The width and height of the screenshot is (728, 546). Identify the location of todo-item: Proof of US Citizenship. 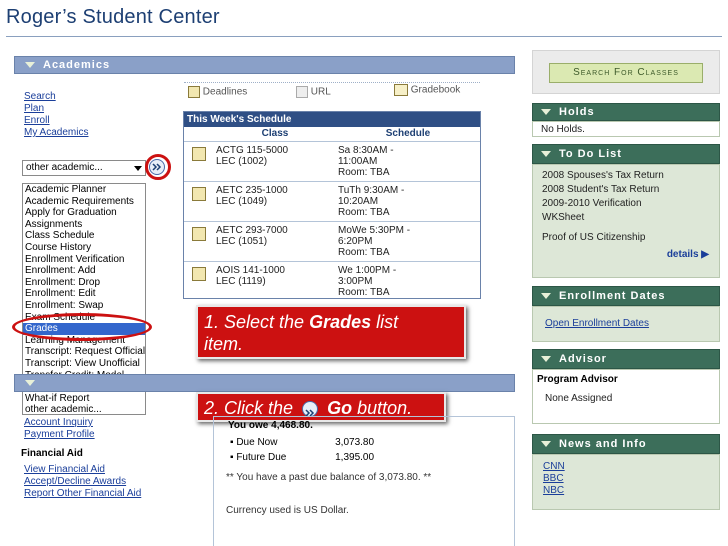
(594, 237).